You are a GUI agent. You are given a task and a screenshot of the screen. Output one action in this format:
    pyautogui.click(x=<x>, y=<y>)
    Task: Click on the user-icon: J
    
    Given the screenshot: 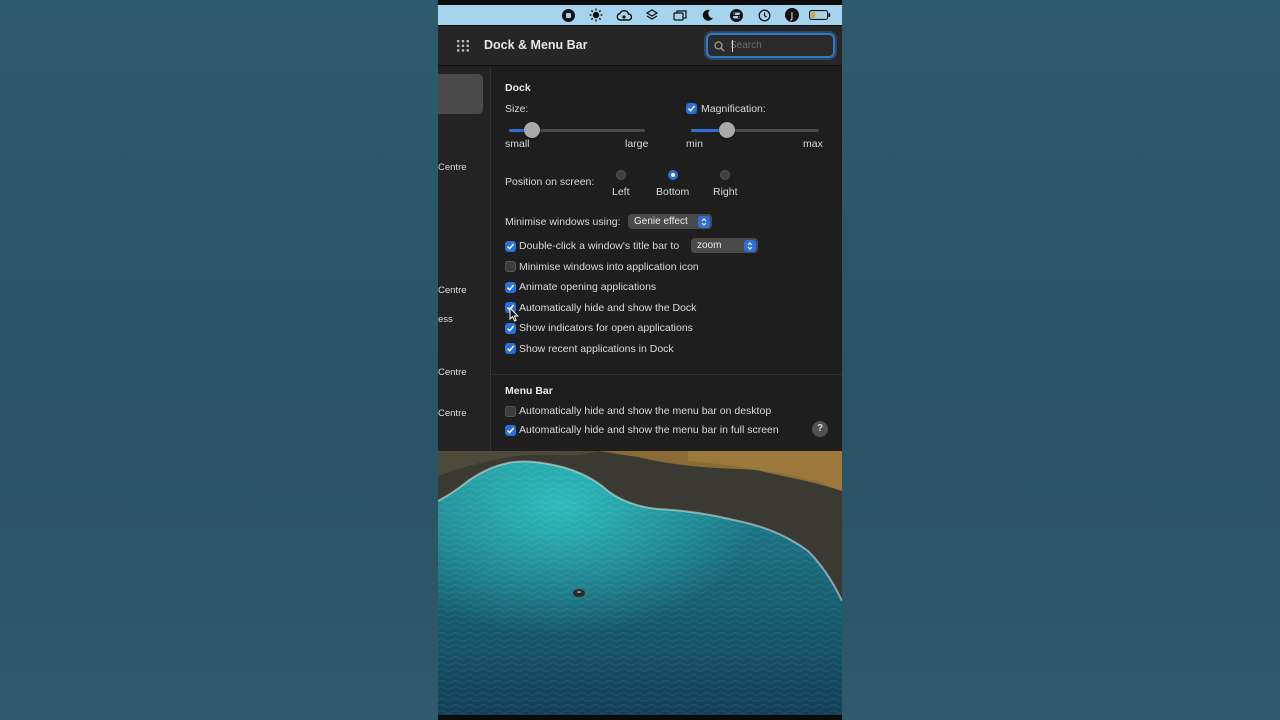 What is the action you would take?
    pyautogui.click(x=792, y=15)
    